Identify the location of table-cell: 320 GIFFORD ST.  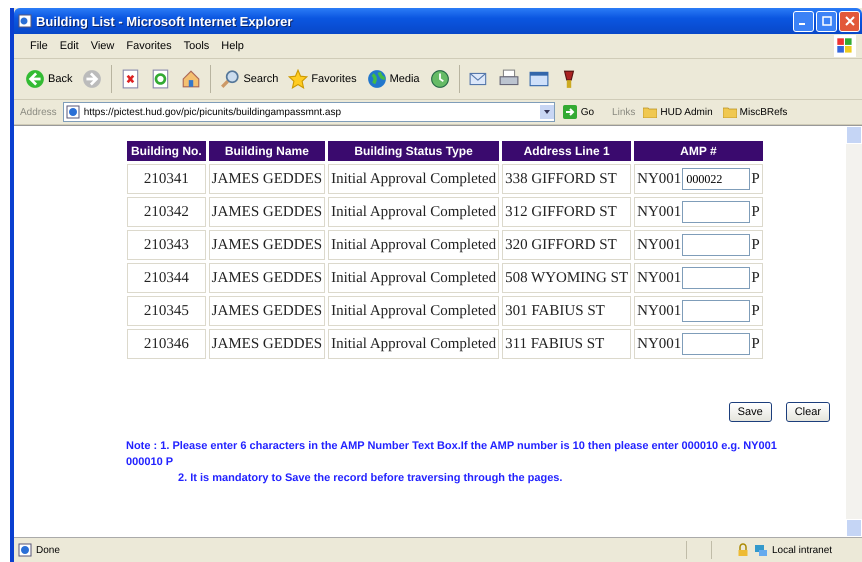
(567, 245).